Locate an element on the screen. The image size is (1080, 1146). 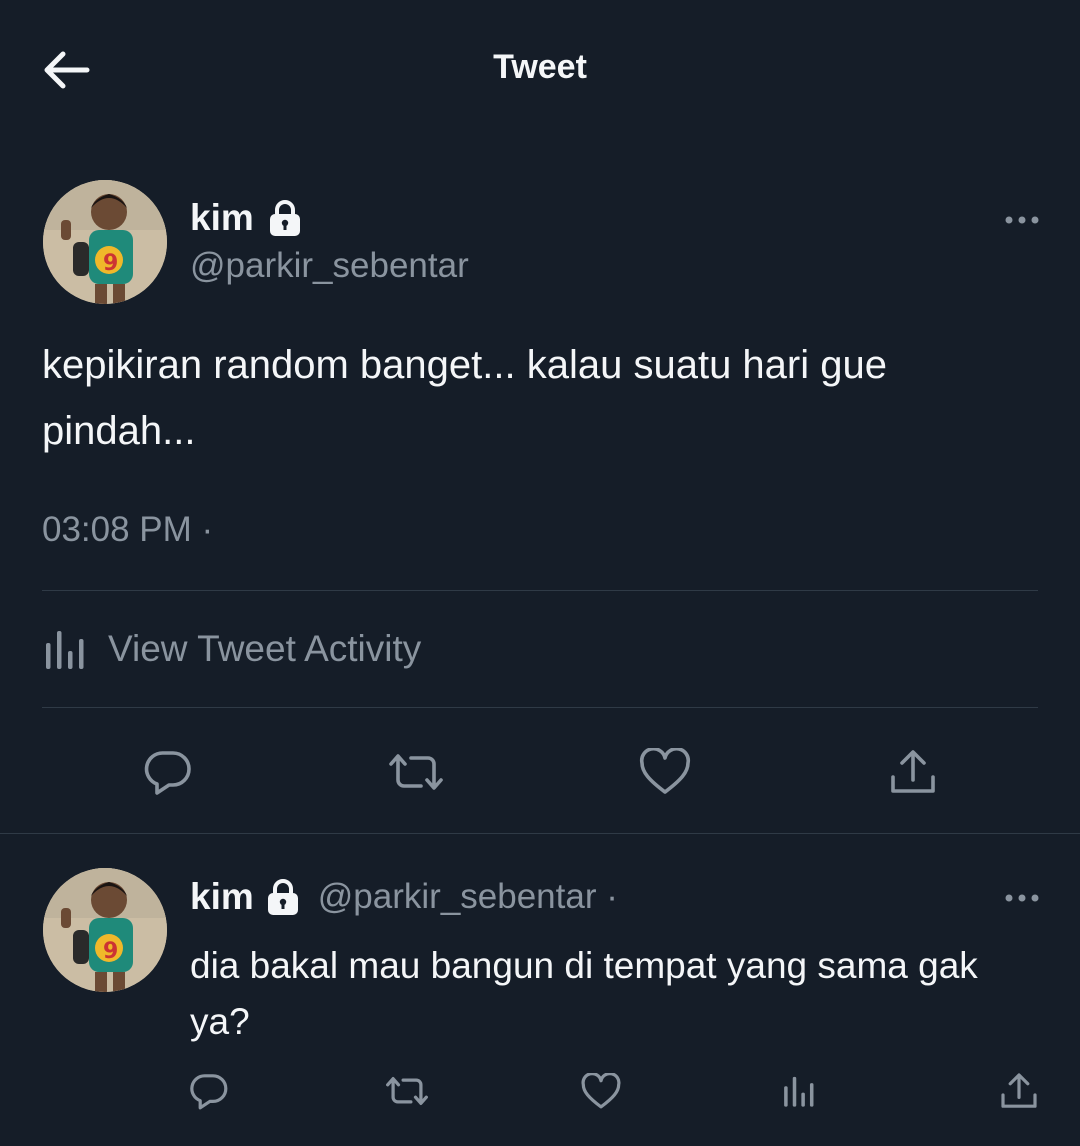
reply-share-button is located at coordinates (1019, 1091).